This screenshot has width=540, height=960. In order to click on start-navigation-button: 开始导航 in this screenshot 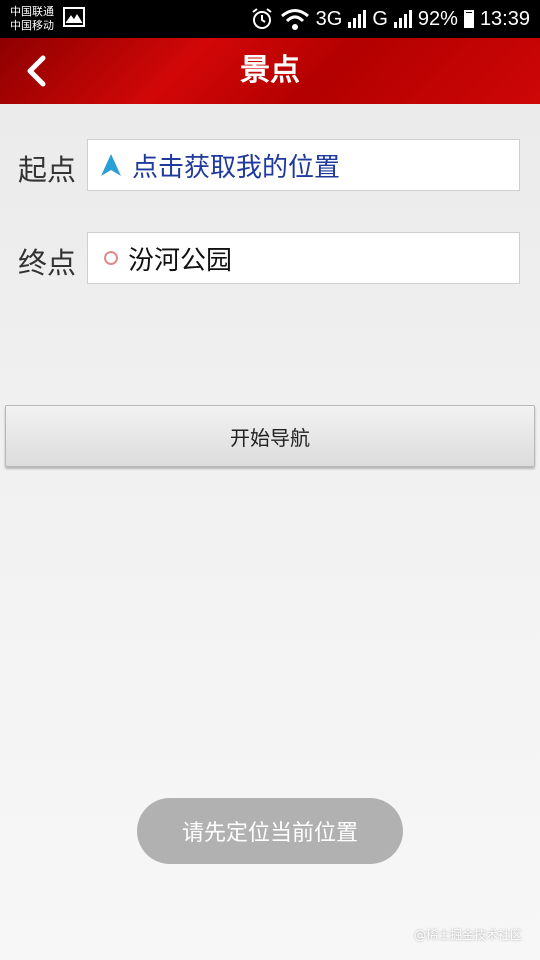, I will do `click(270, 436)`.